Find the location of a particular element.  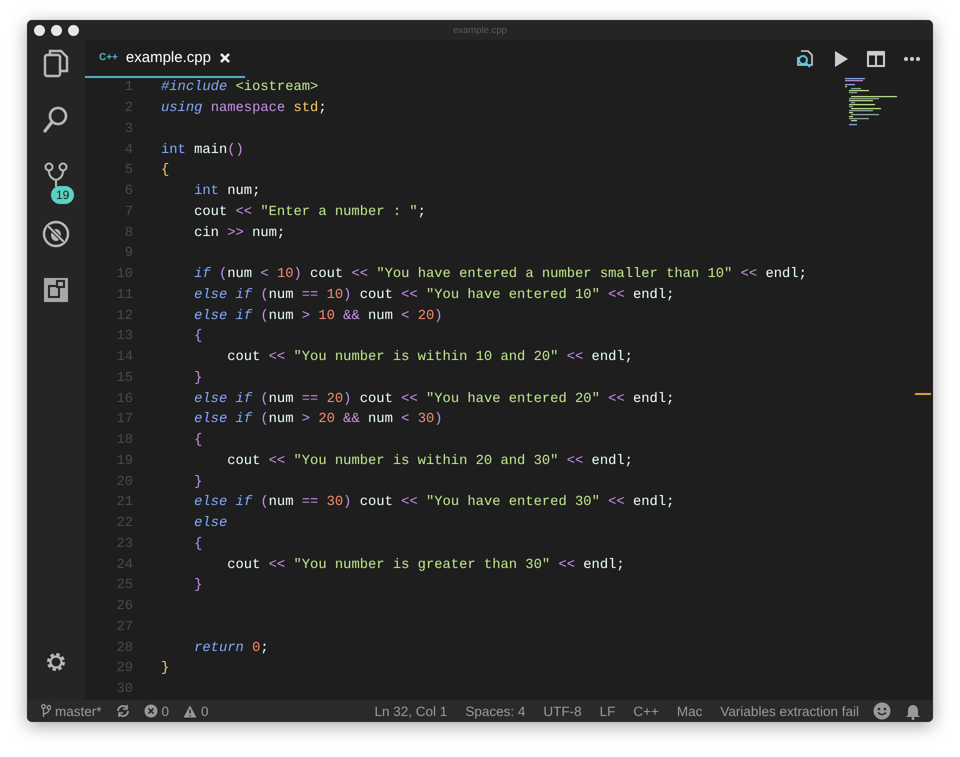

branch-name: master* is located at coordinates (78, 711).